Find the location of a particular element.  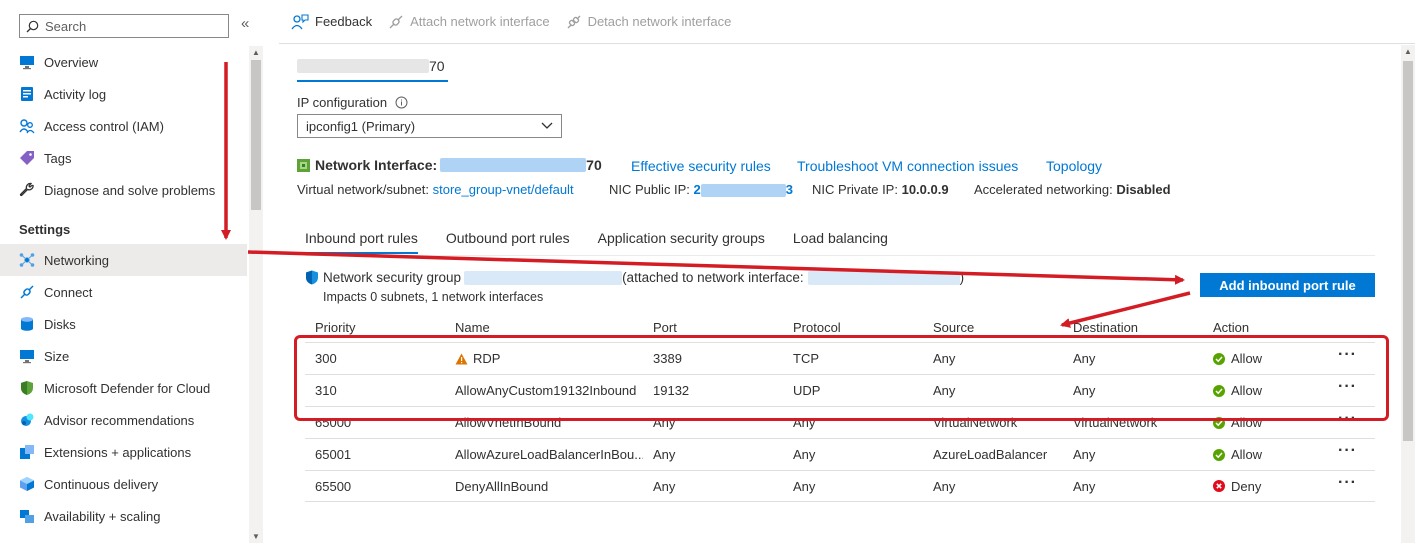

cell-name: RDP is located at coordinates (544, 358).